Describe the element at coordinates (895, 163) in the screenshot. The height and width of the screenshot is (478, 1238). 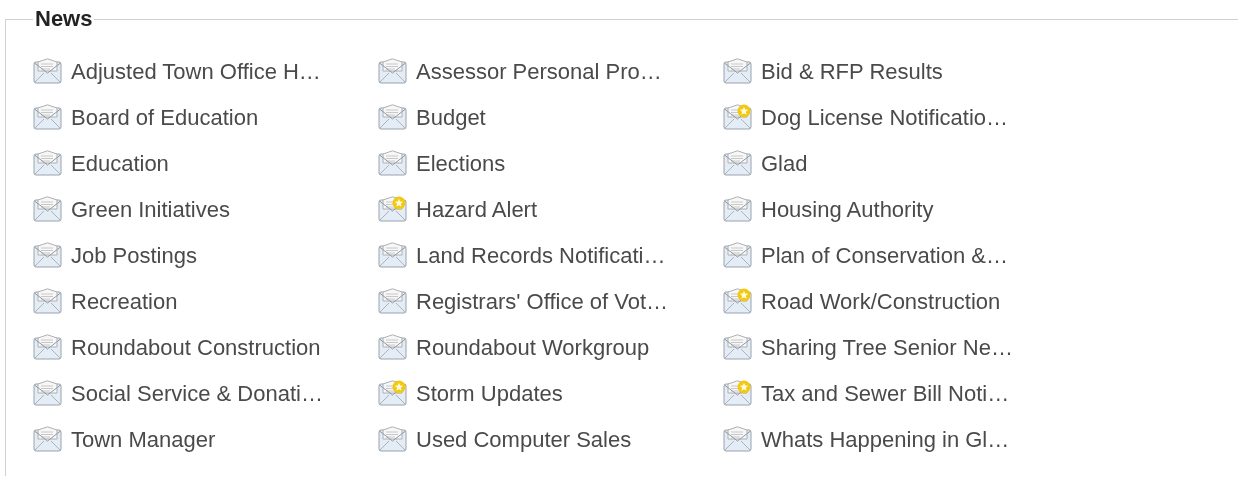
I see `news-link: Glad` at that location.